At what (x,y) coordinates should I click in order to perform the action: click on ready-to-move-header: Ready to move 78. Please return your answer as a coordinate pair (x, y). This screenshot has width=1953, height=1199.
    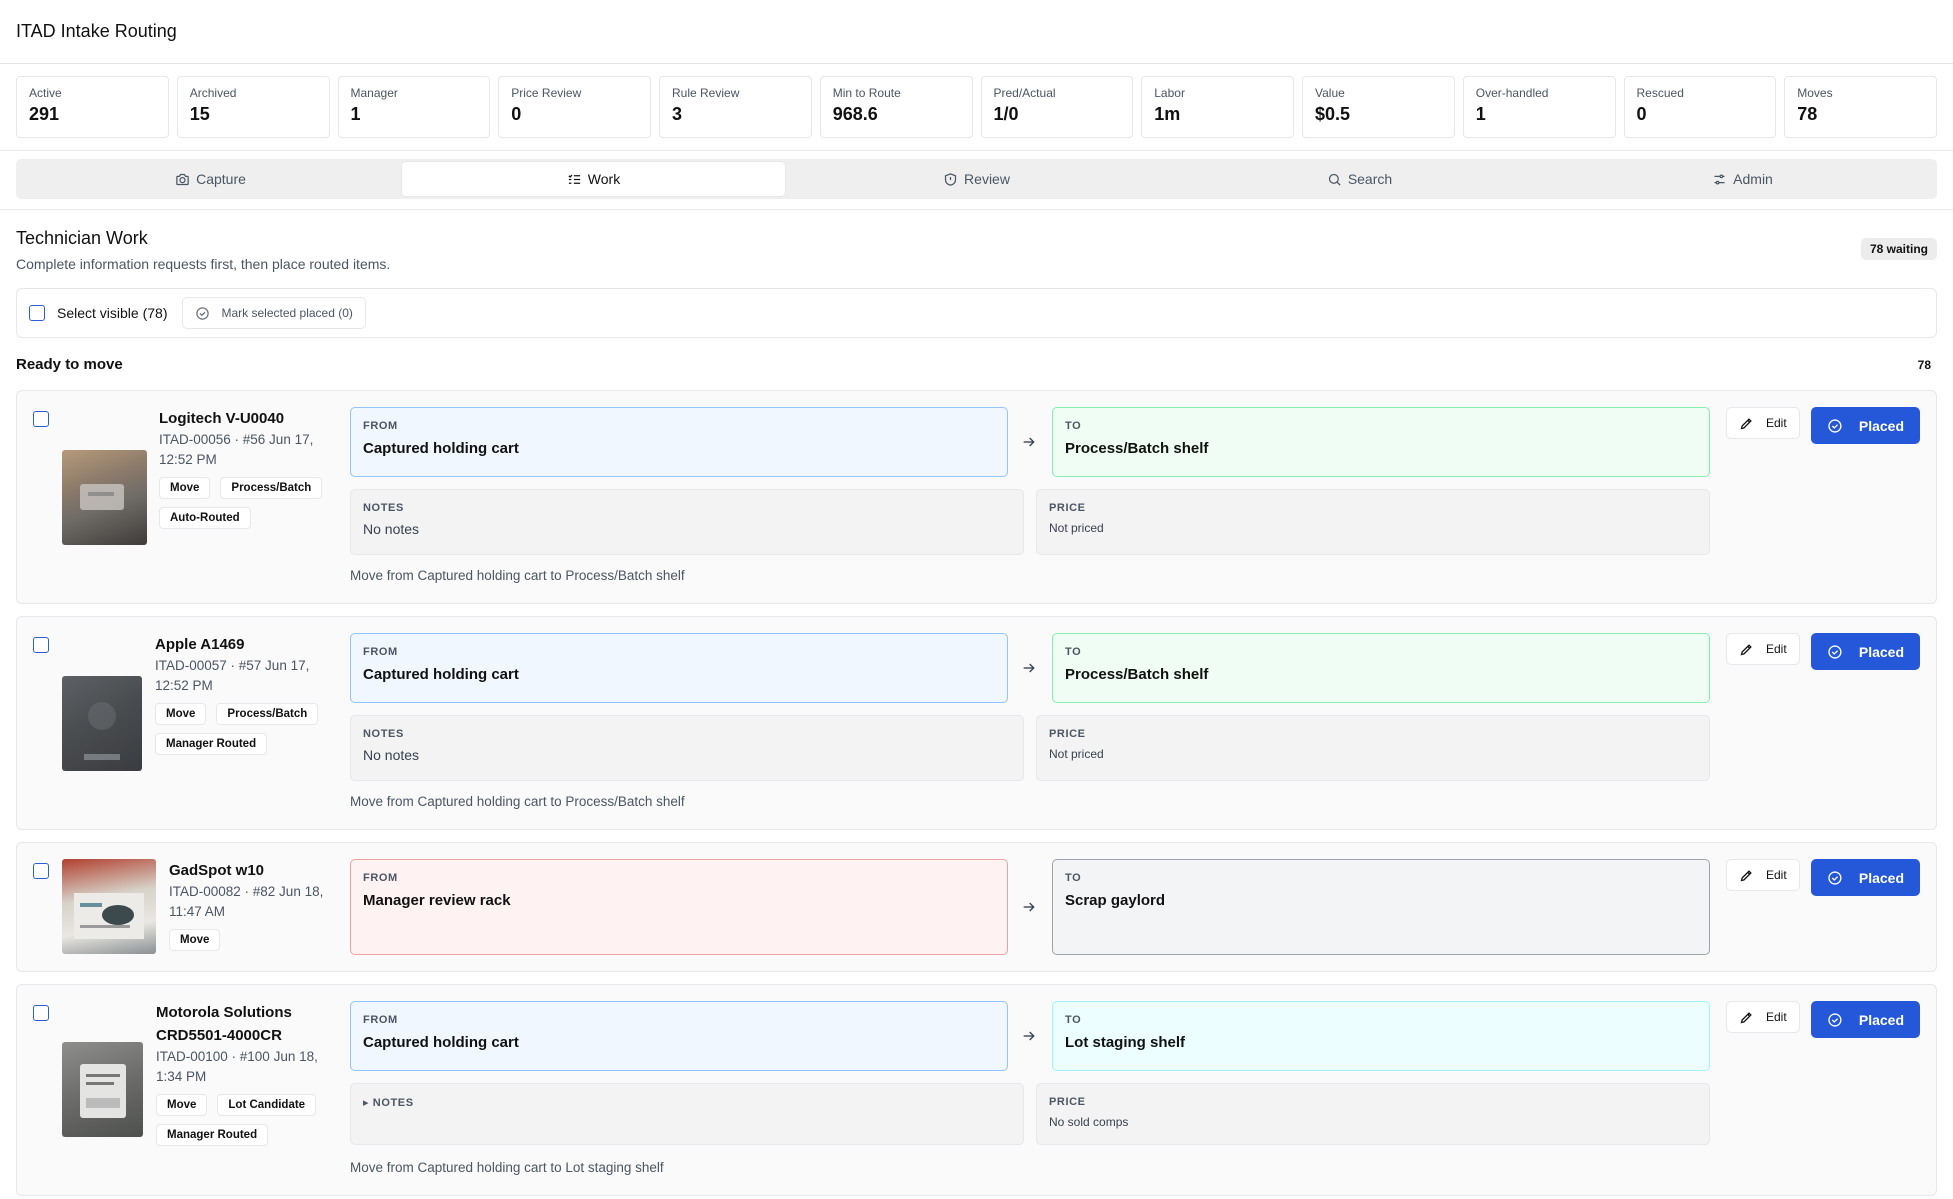
    Looking at the image, I should click on (976, 364).